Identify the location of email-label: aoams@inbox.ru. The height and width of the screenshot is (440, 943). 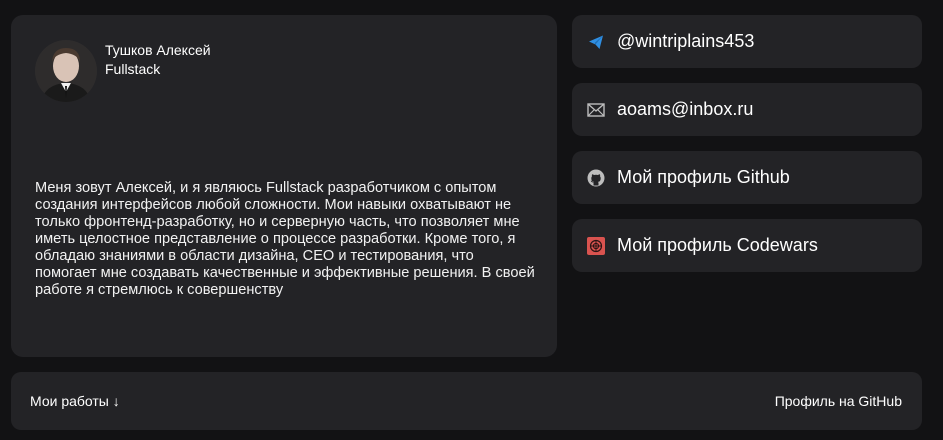
(685, 109).